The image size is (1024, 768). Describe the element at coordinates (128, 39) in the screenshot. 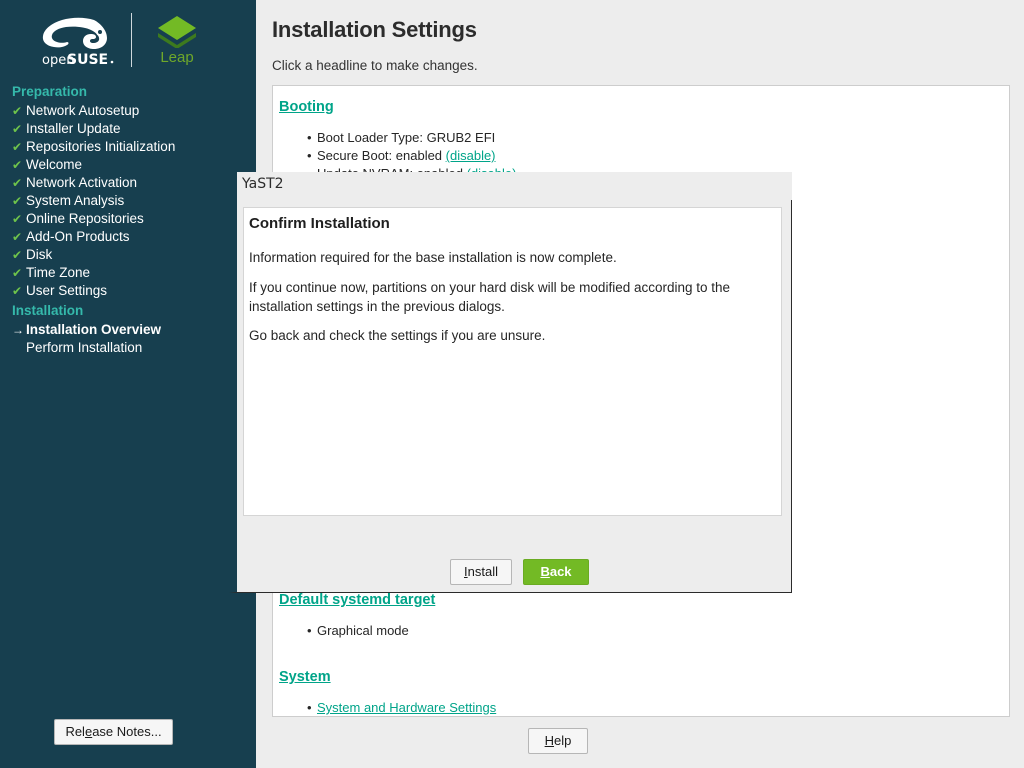

I see `branding-bar: open SUSE Leap` at that location.